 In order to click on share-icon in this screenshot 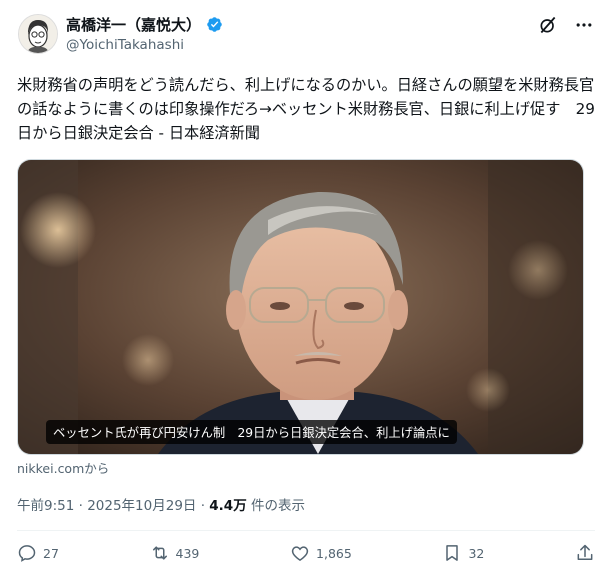, I will do `click(585, 552)`.